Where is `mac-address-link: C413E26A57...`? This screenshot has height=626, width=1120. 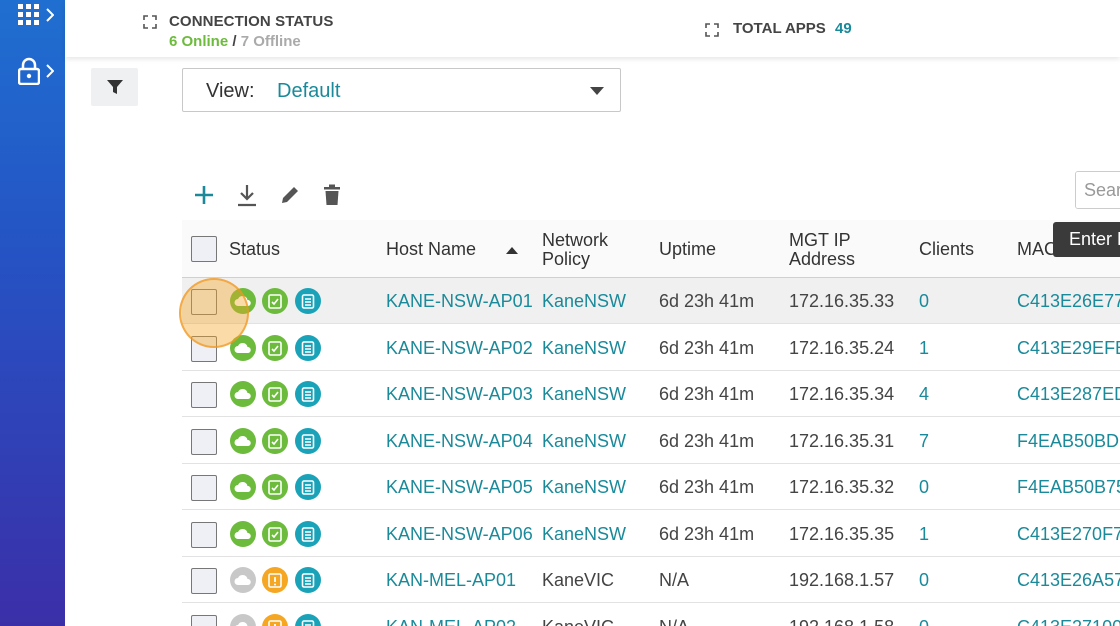 mac-address-link: C413E26A57... is located at coordinates (1068, 580).